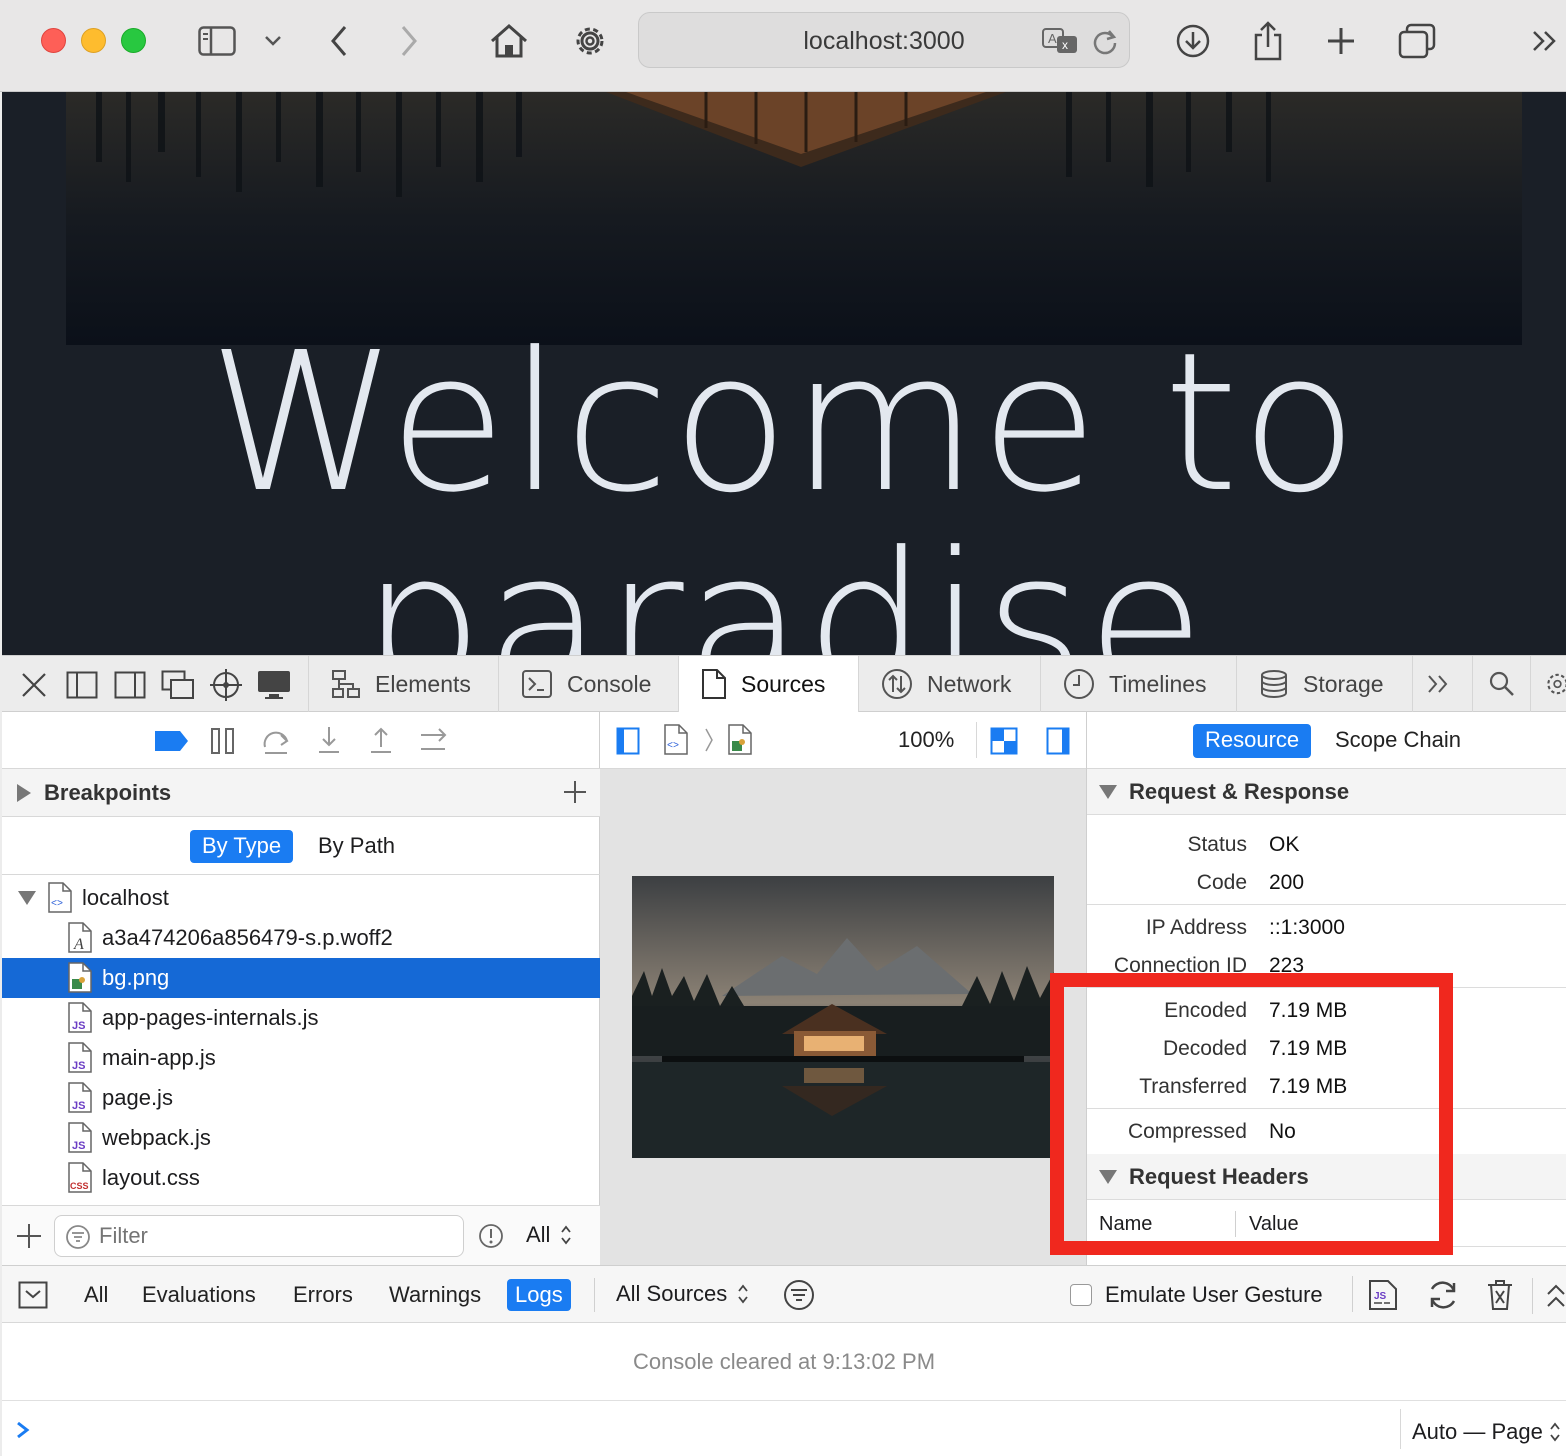 The image size is (1566, 1456). Describe the element at coordinates (434, 741) in the screenshot. I see `step-icon` at that location.